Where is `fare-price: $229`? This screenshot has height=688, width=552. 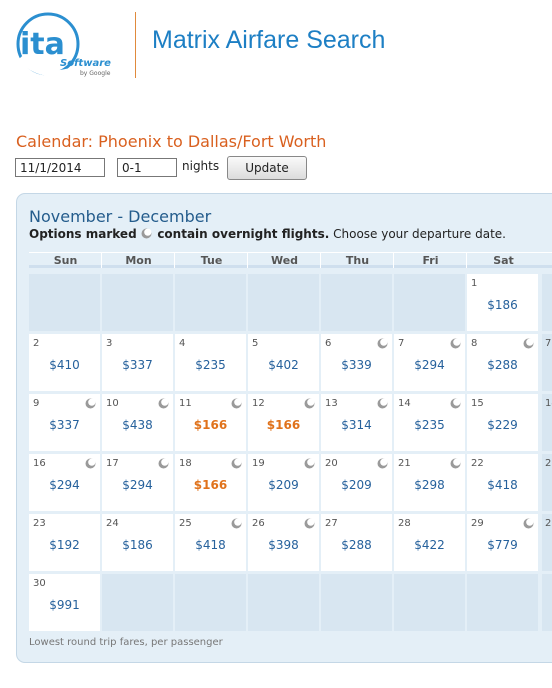 fare-price: $229 is located at coordinates (502, 425).